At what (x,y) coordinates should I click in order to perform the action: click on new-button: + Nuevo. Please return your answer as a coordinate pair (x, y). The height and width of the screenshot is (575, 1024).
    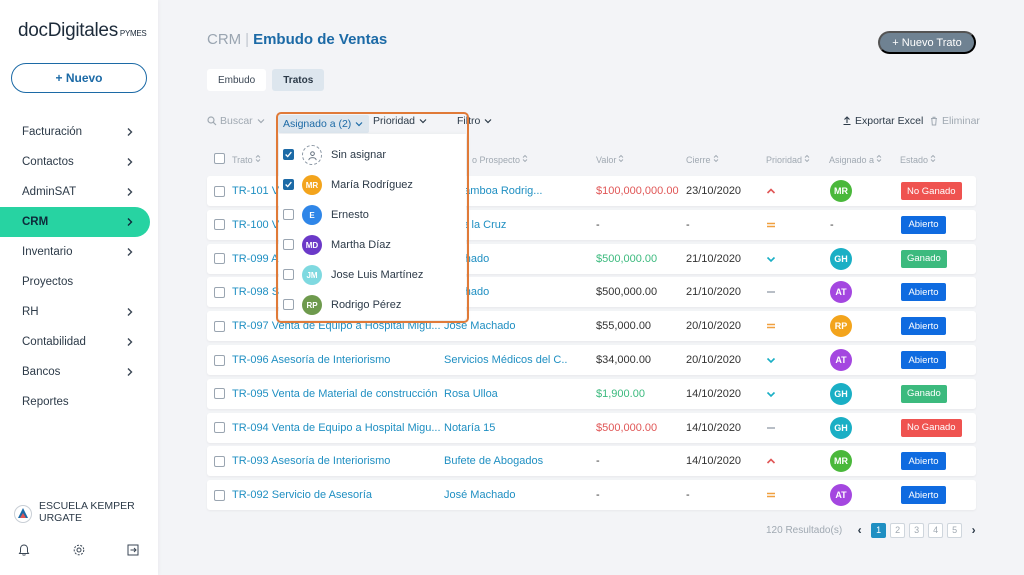
    Looking at the image, I should click on (79, 78).